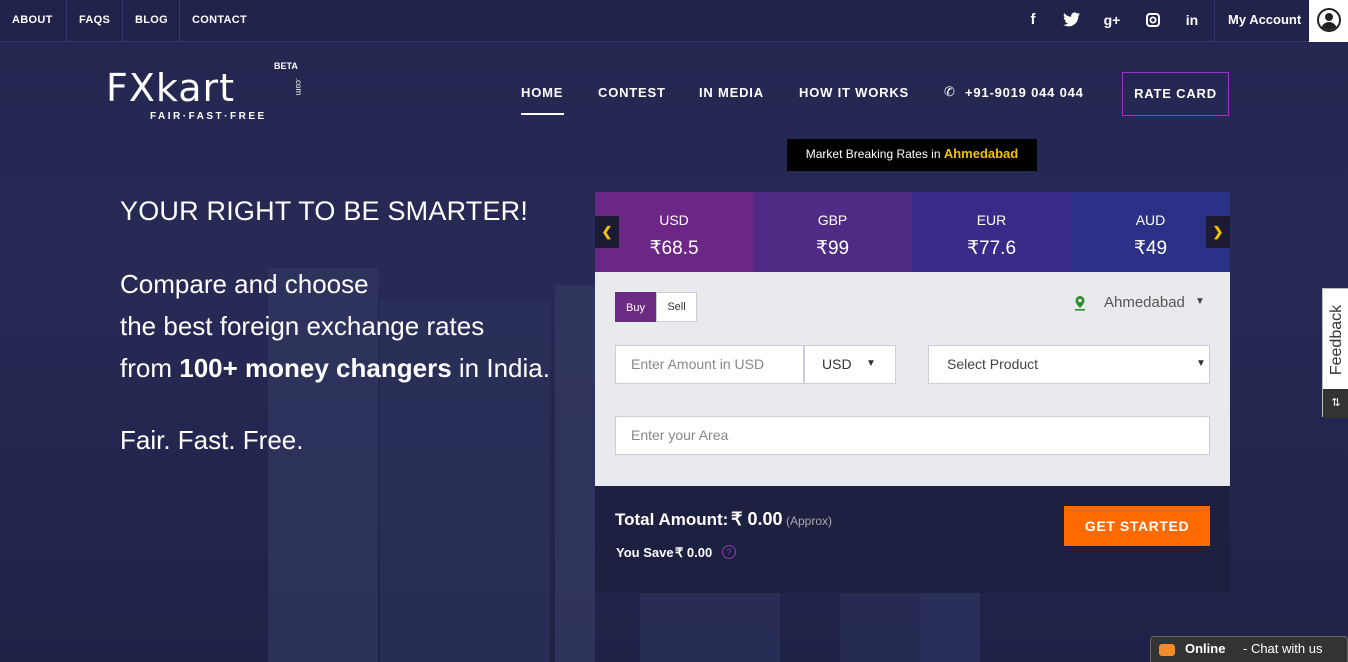 The image size is (1348, 662). Describe the element at coordinates (1283, 648) in the screenshot. I see `chat-text: - Chat with us` at that location.